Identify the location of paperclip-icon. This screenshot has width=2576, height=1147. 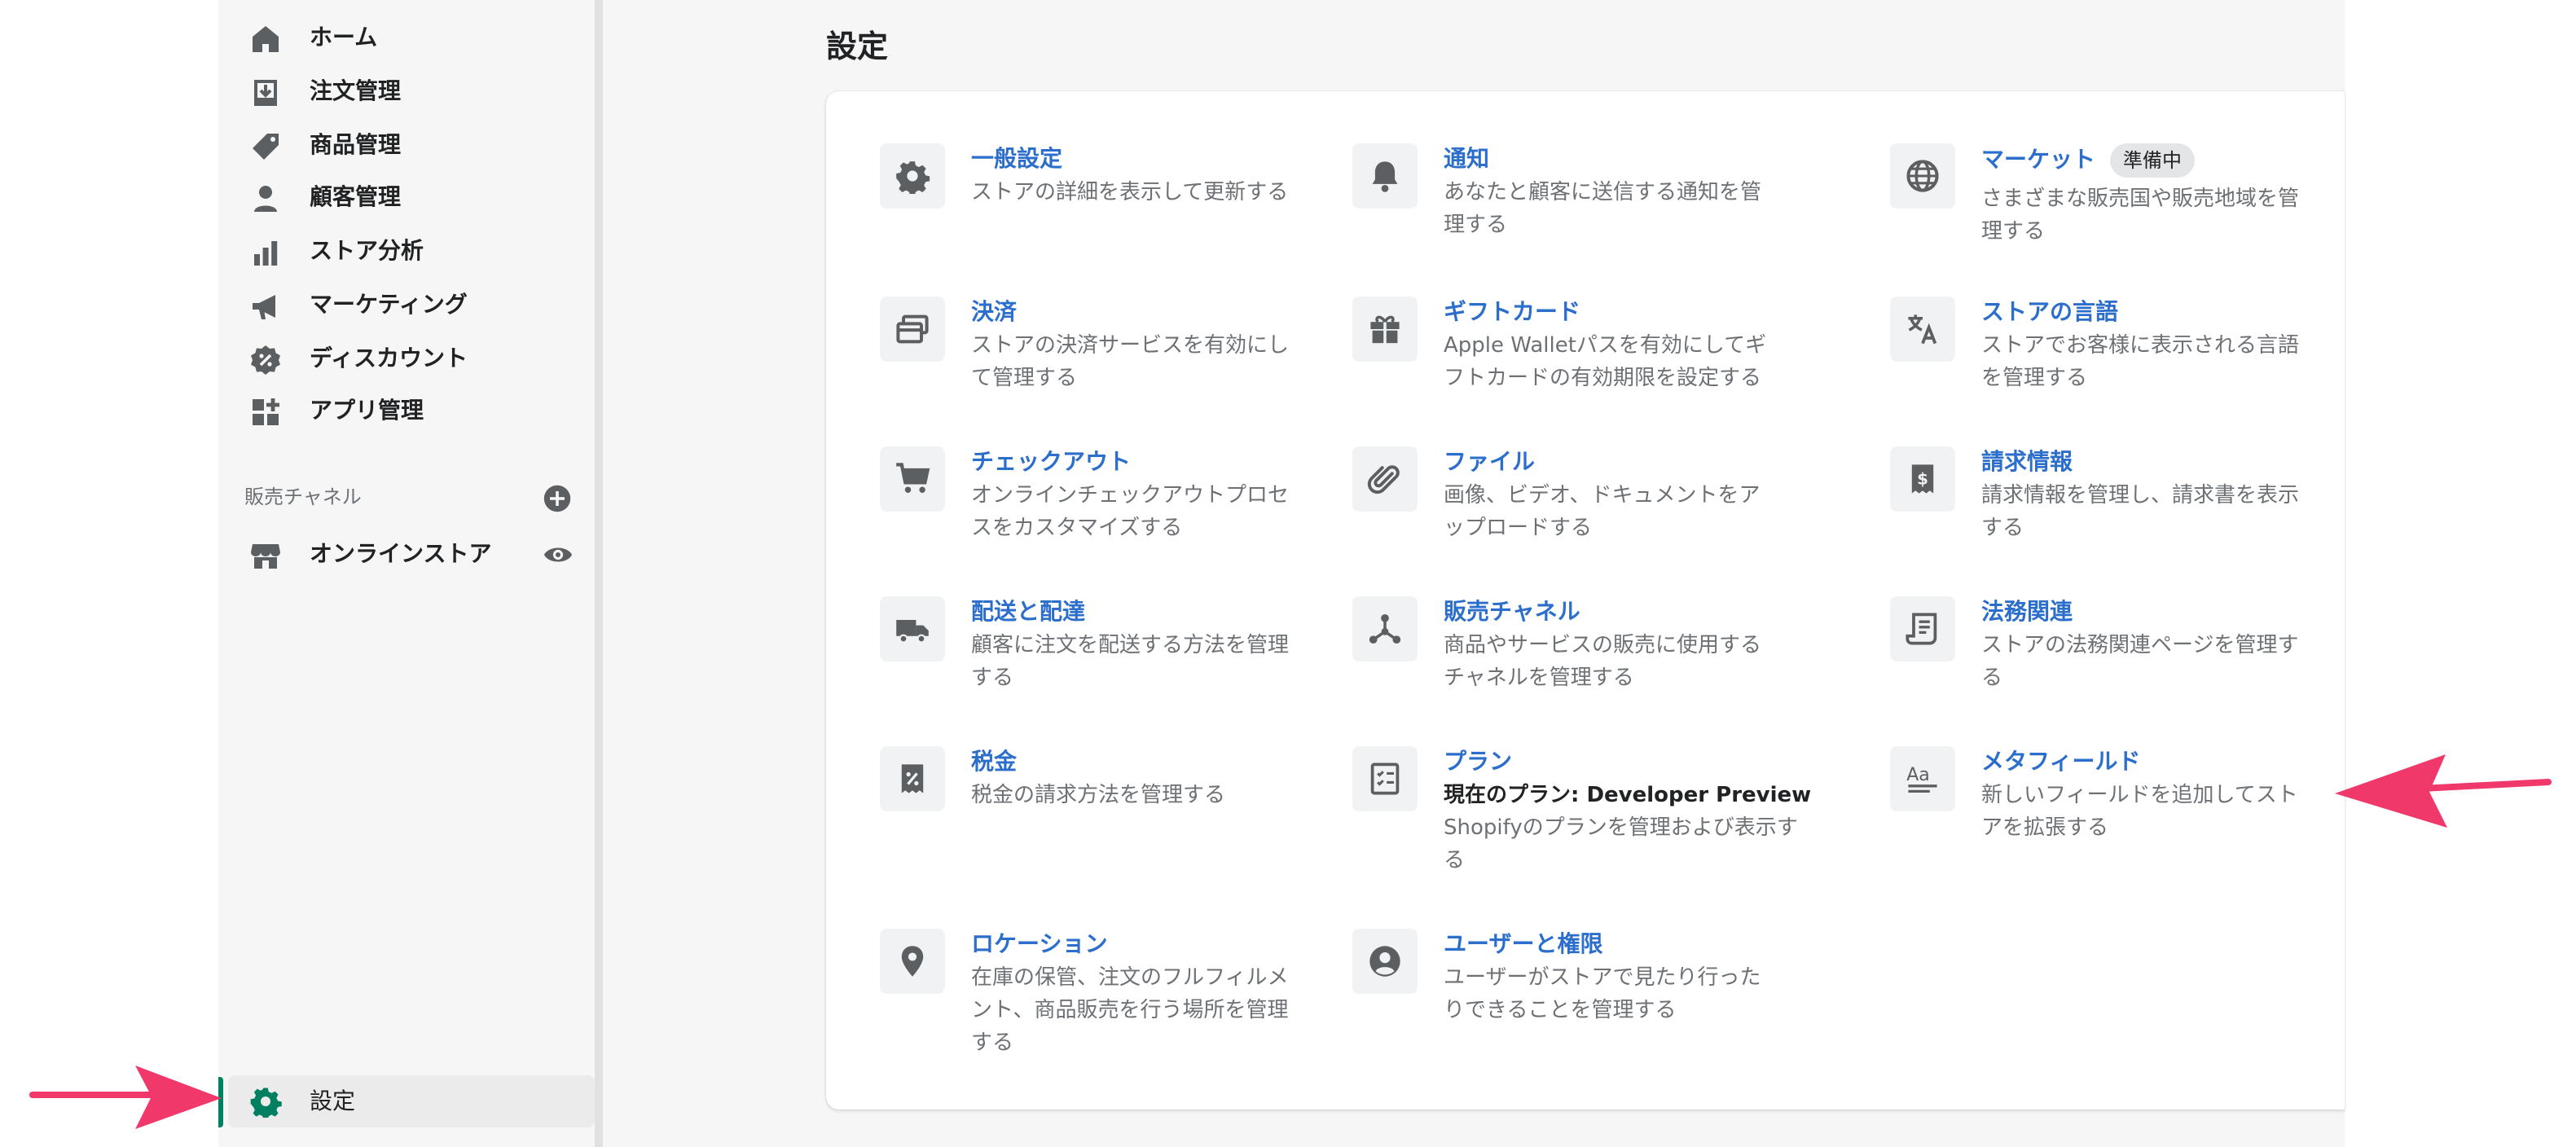
(1385, 479).